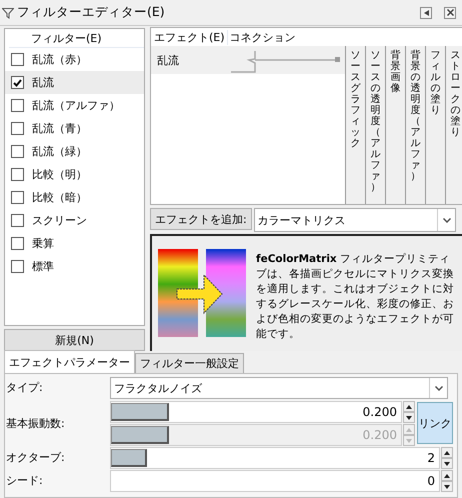 The image size is (462, 498). I want to click on input-name: 背景の透明度（アルファ）, so click(415, 117).